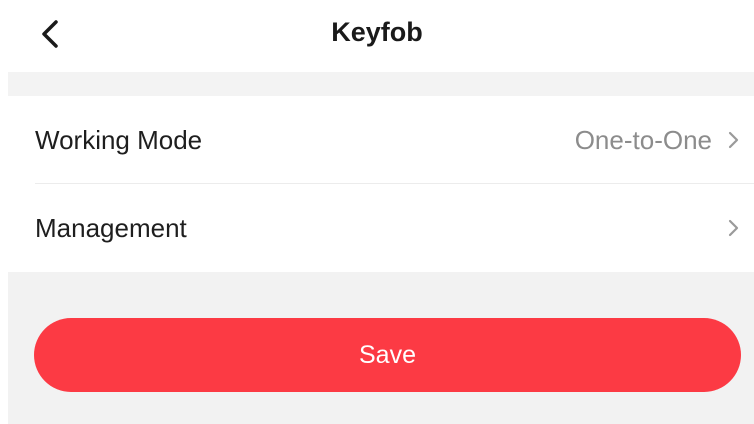  Describe the element at coordinates (111, 227) in the screenshot. I see `management-label: Management` at that location.